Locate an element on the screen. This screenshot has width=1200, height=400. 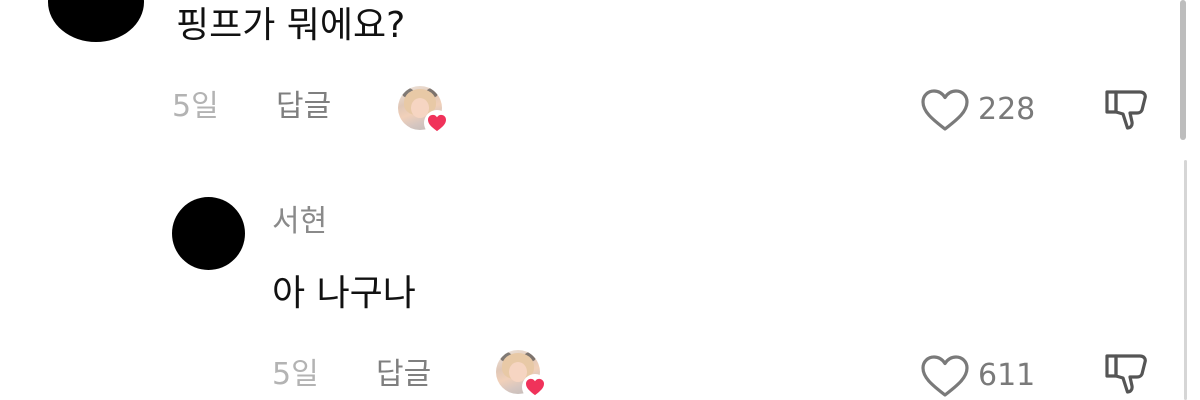
comment-text: 핑프가 뭐에요? is located at coordinates (291, 25).